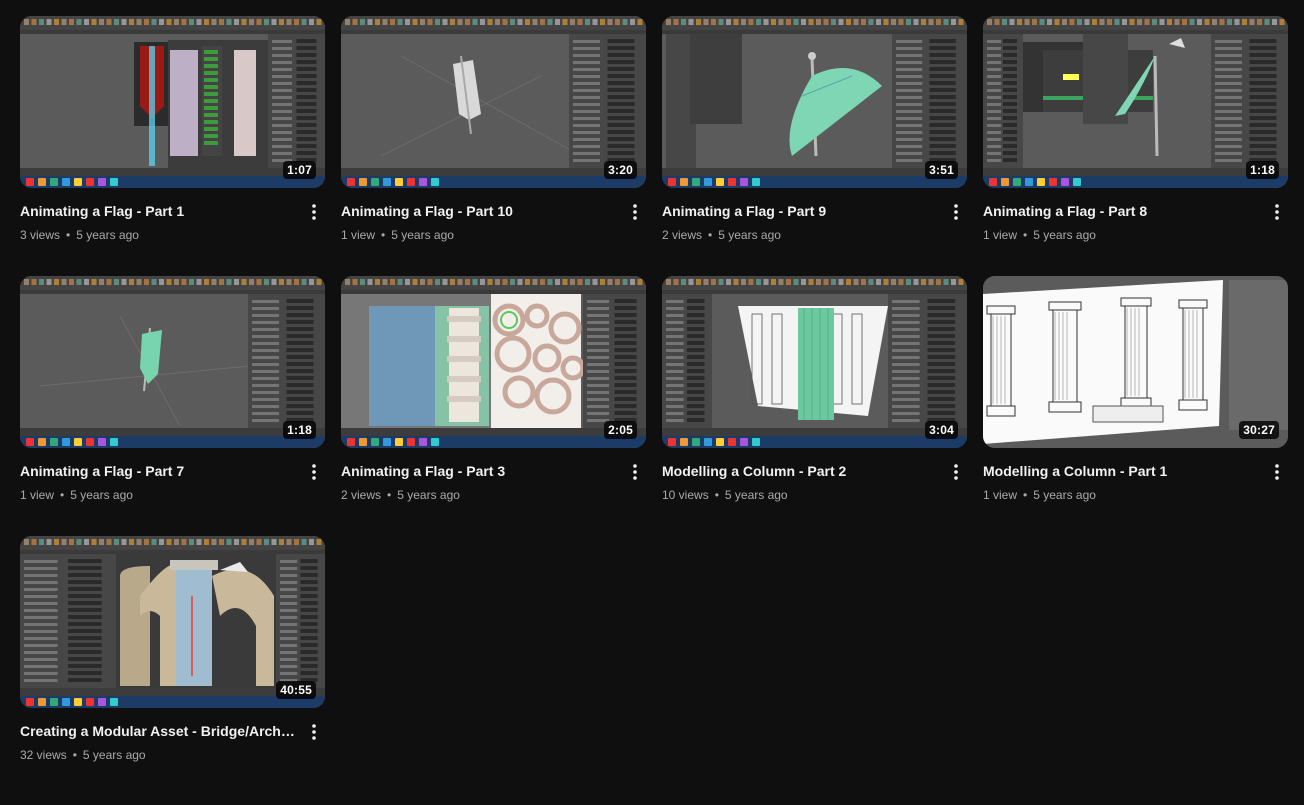 This screenshot has height=805, width=1304. What do you see at coordinates (157, 755) in the screenshot?
I see `video-stats: 32 views • 5 years ago` at bounding box center [157, 755].